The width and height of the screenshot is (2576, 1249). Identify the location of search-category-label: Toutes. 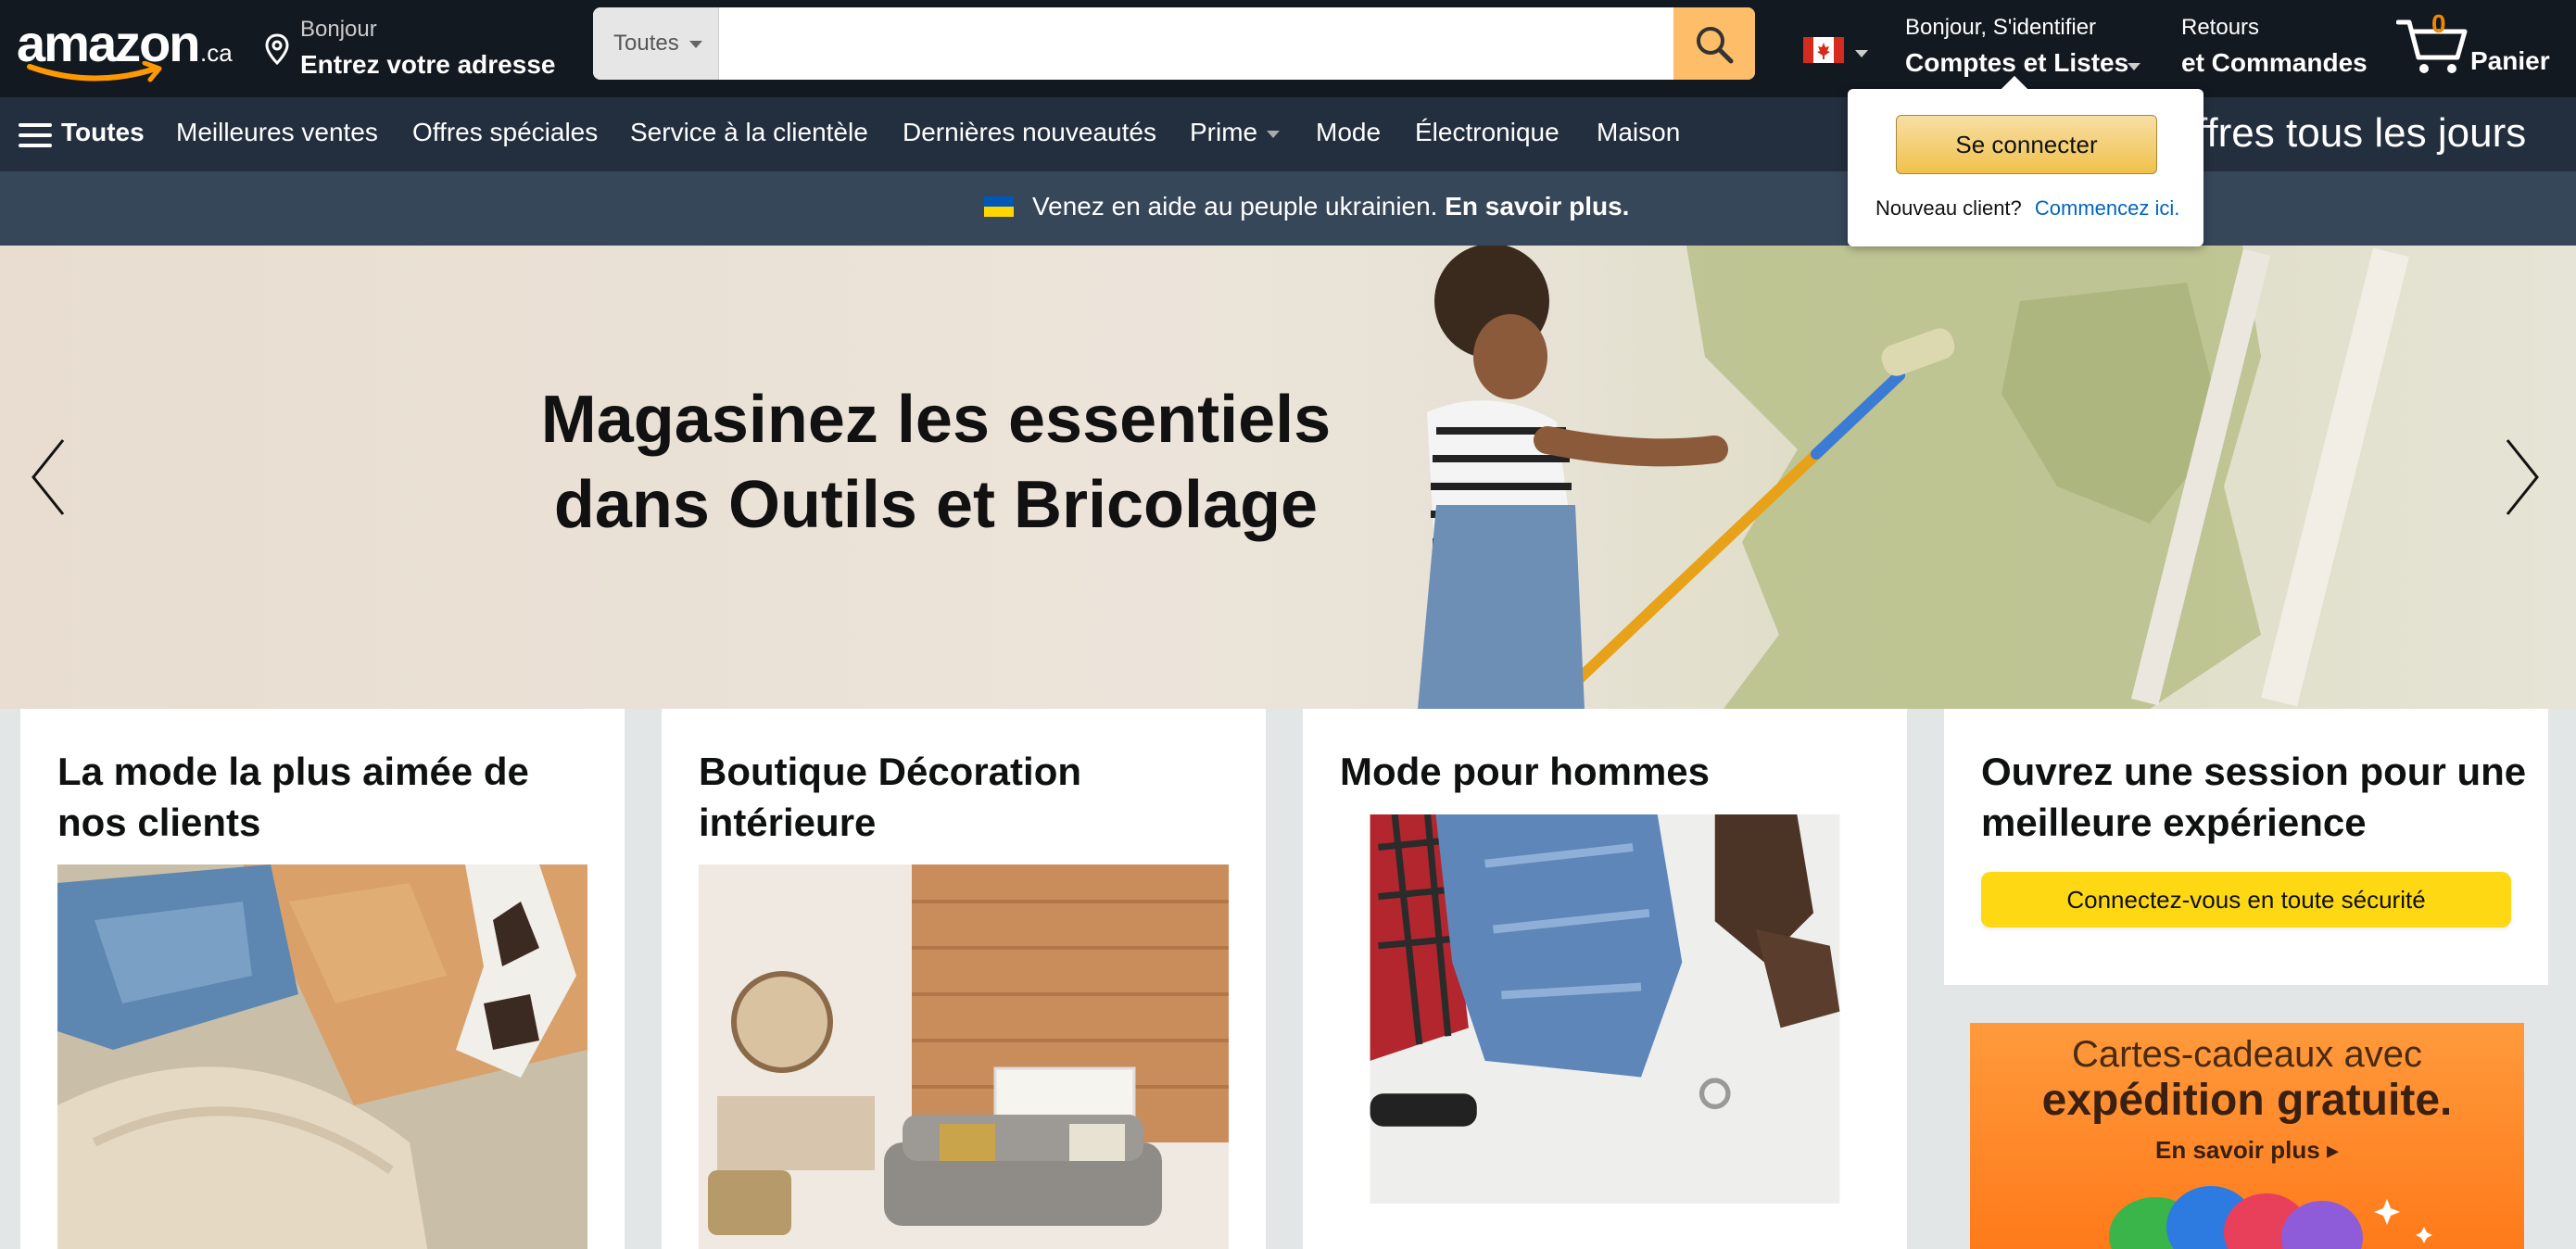
(646, 43).